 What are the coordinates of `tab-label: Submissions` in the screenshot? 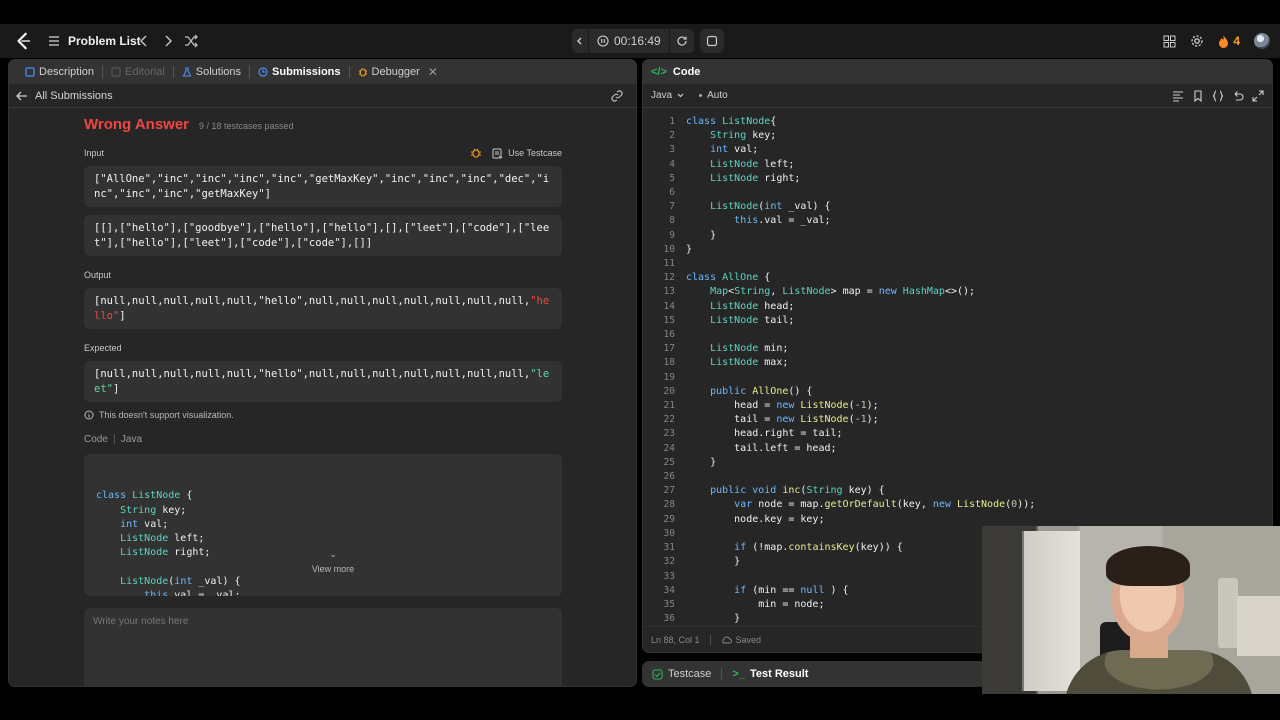 It's located at (306, 72).